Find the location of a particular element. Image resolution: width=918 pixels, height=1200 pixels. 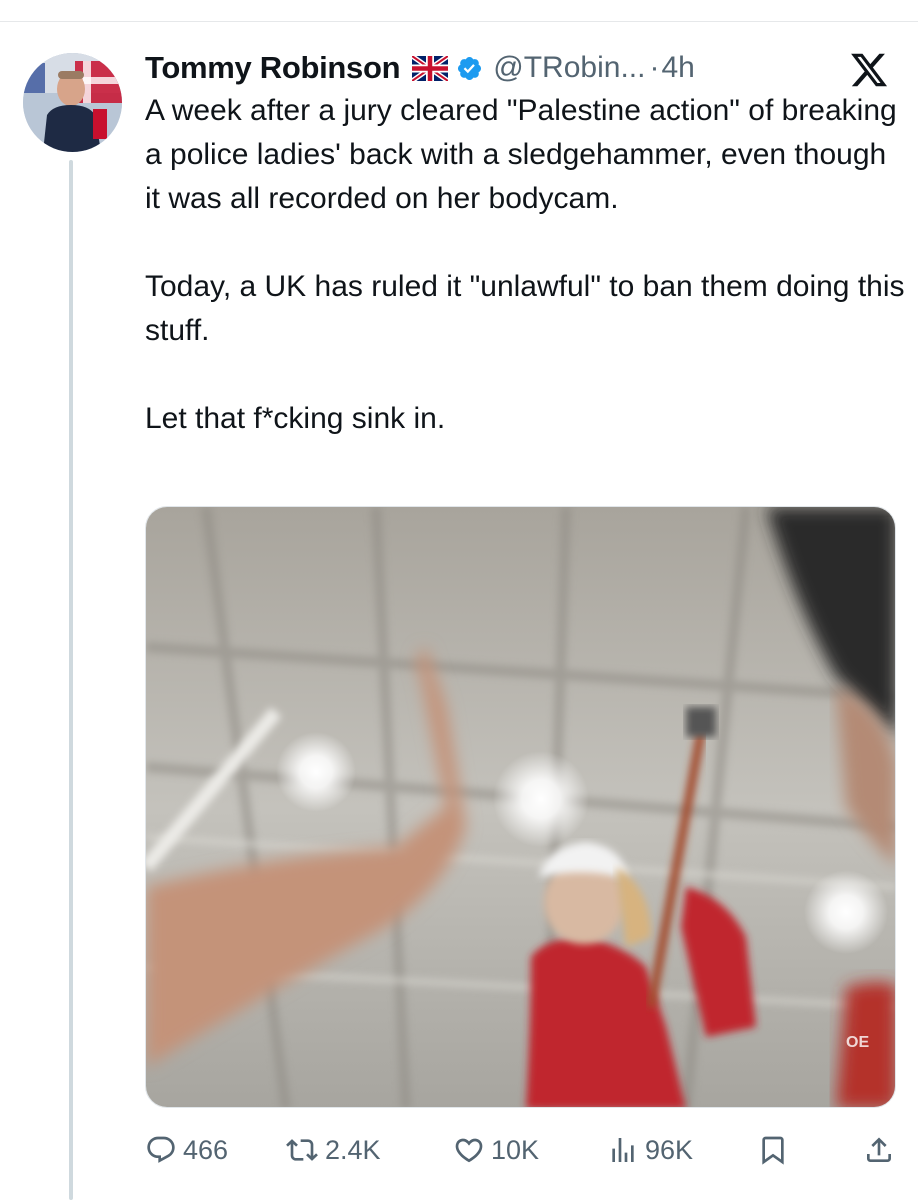

views-button: 96K is located at coordinates (650, 1150).